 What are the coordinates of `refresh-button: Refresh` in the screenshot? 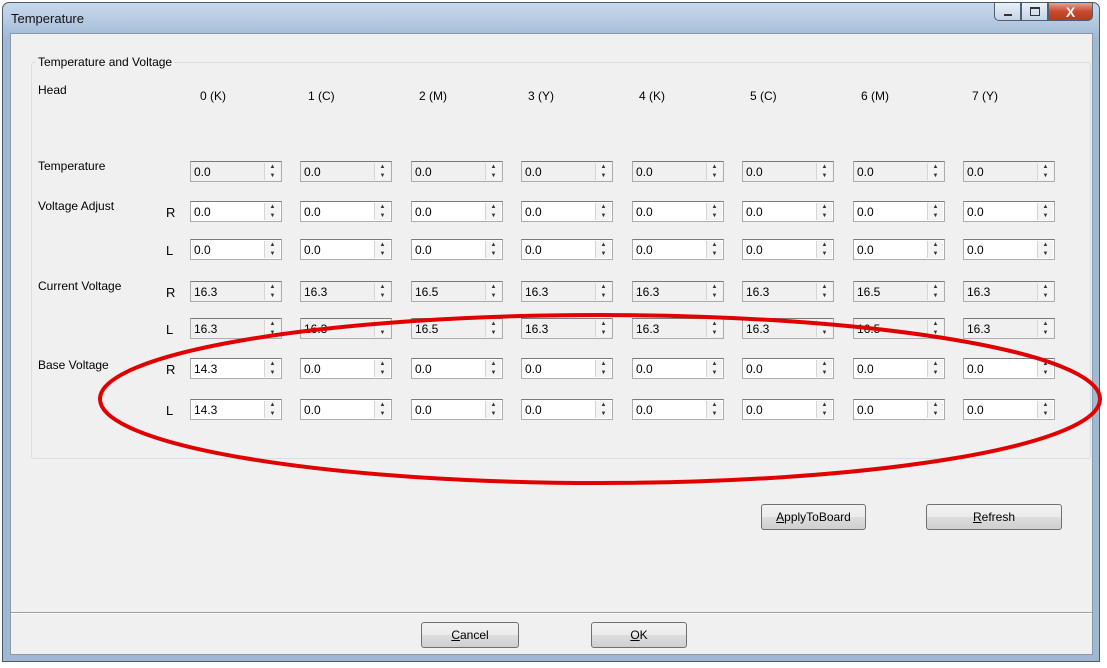 It's located at (994, 517).